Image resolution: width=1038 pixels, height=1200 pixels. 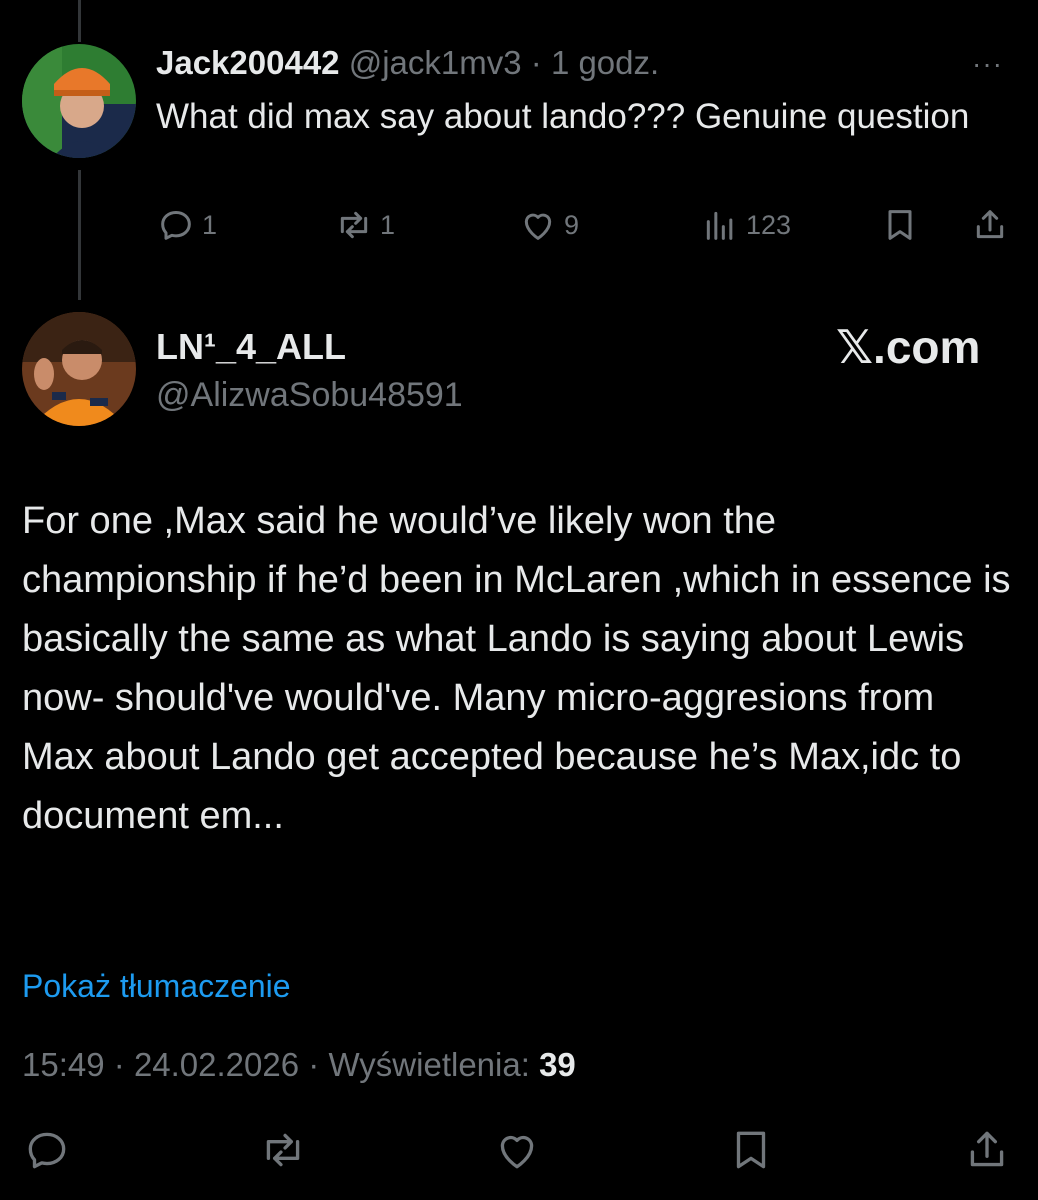 I want to click on more-options-icon: ···, so click(x=987, y=64).